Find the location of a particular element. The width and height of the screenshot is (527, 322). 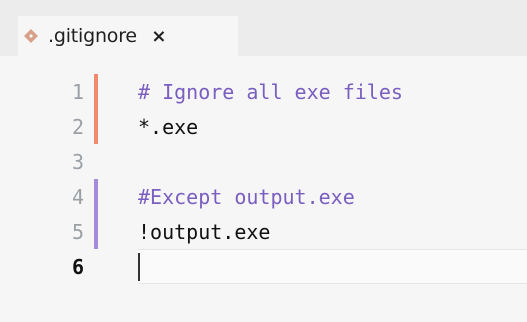

active-code-line: 6 is located at coordinates (263, 266).